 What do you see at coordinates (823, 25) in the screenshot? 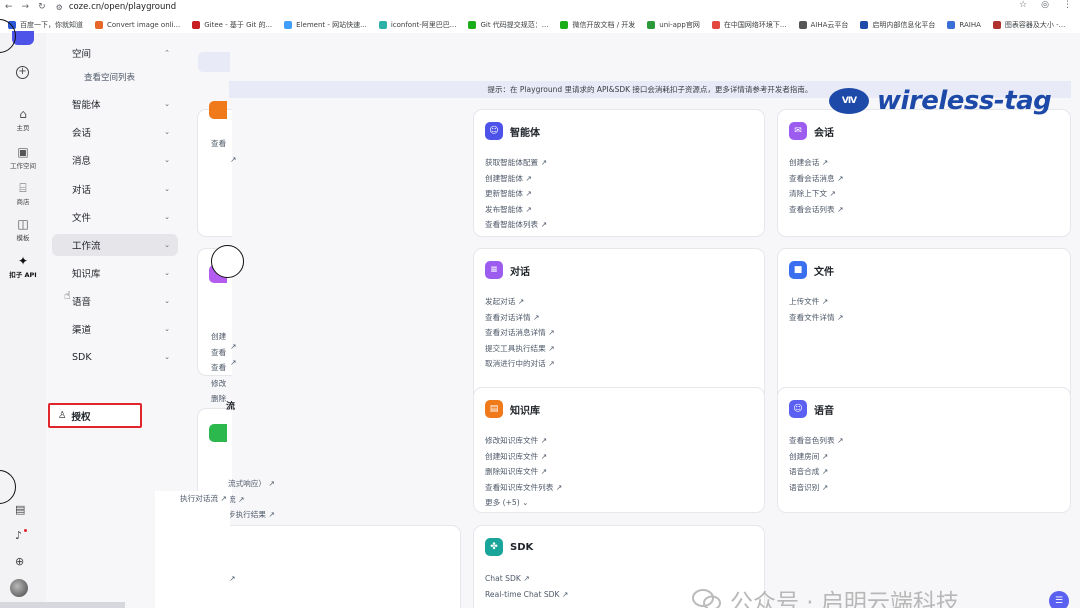
I see `bookmark-item: AIHA云平台` at bounding box center [823, 25].